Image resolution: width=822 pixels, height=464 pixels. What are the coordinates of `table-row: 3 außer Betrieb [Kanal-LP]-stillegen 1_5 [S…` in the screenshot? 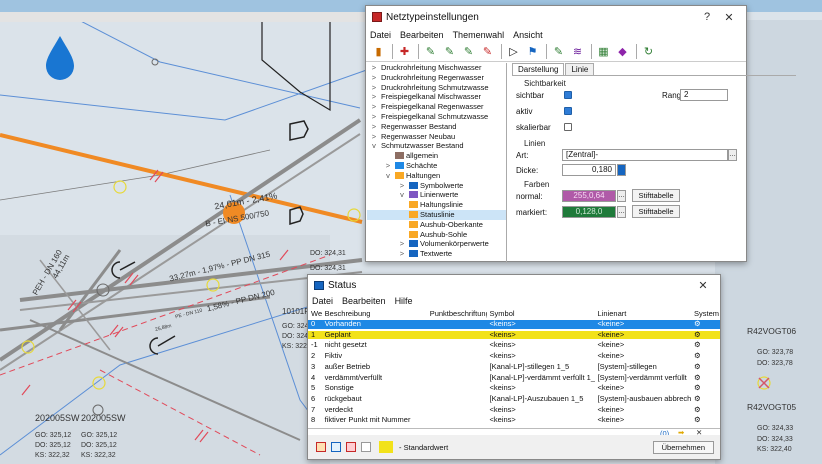 It's located at (514, 367).